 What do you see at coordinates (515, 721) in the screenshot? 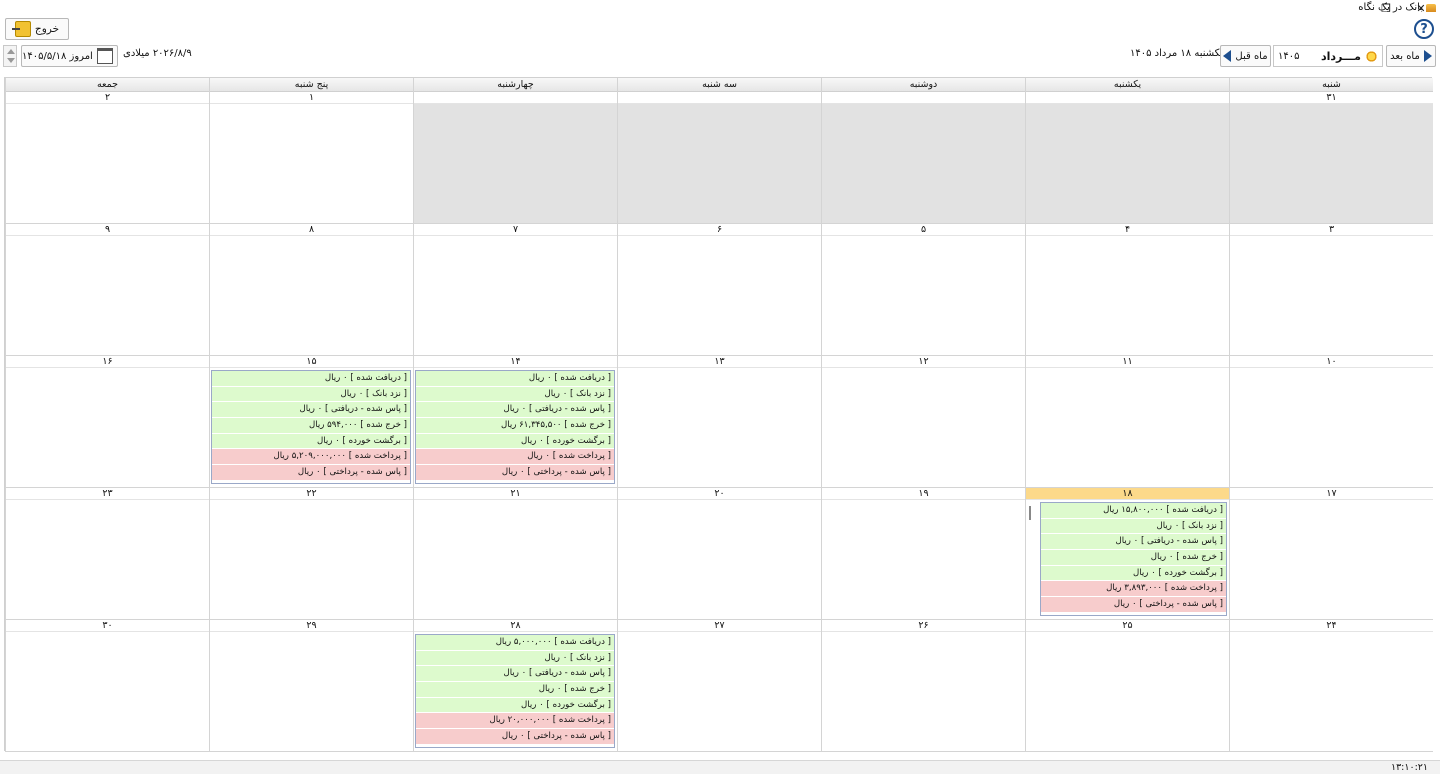
I see `event-expense-item: [ پرداخت شده ] ۲۰,۰۰۰,۰۰۰ ریال` at bounding box center [515, 721].